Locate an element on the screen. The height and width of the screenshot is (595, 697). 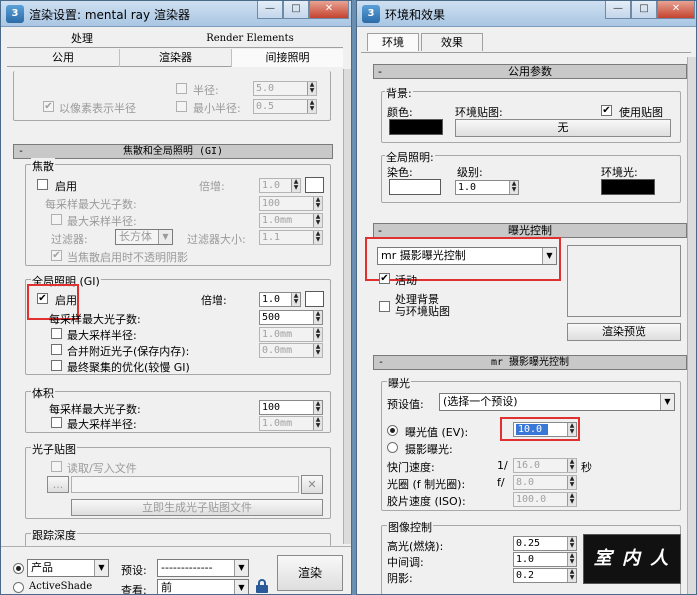
shutter-value is located at coordinates (540, 465).